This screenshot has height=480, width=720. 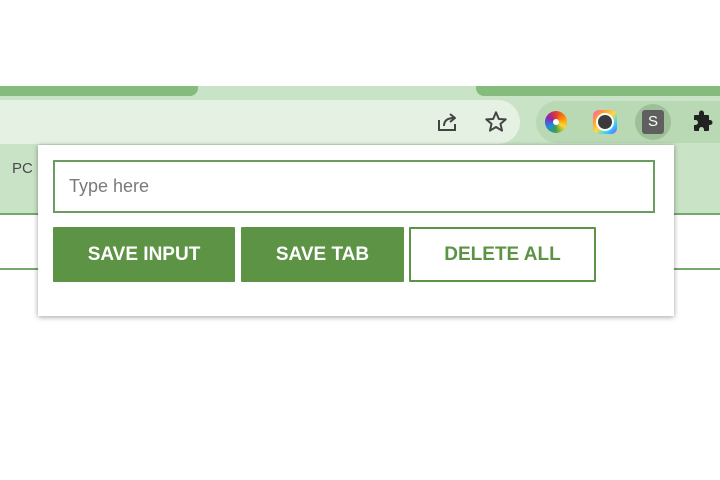 I want to click on color-picker-extension-icon, so click(x=556, y=122).